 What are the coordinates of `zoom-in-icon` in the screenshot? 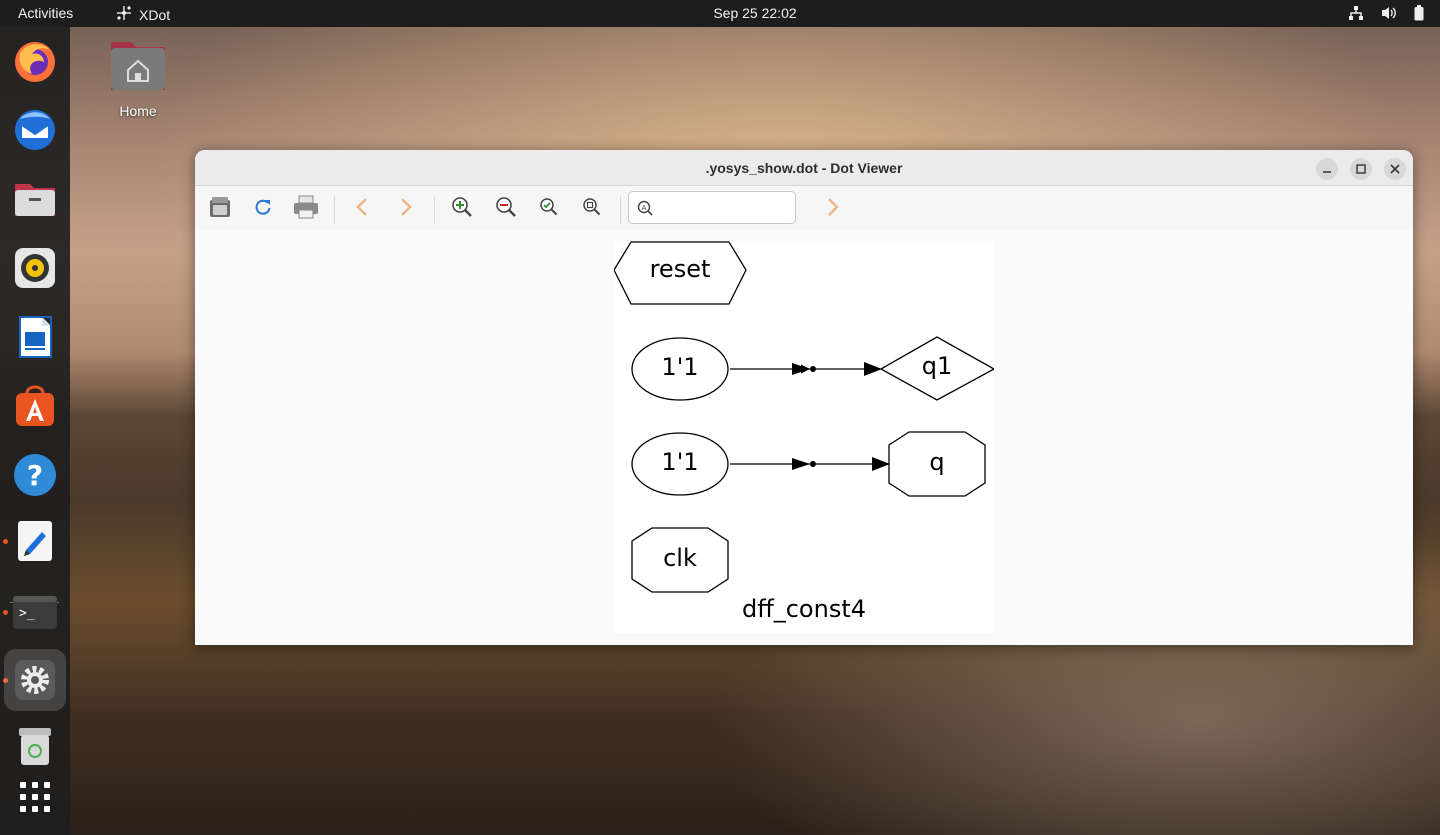 It's located at (462, 209).